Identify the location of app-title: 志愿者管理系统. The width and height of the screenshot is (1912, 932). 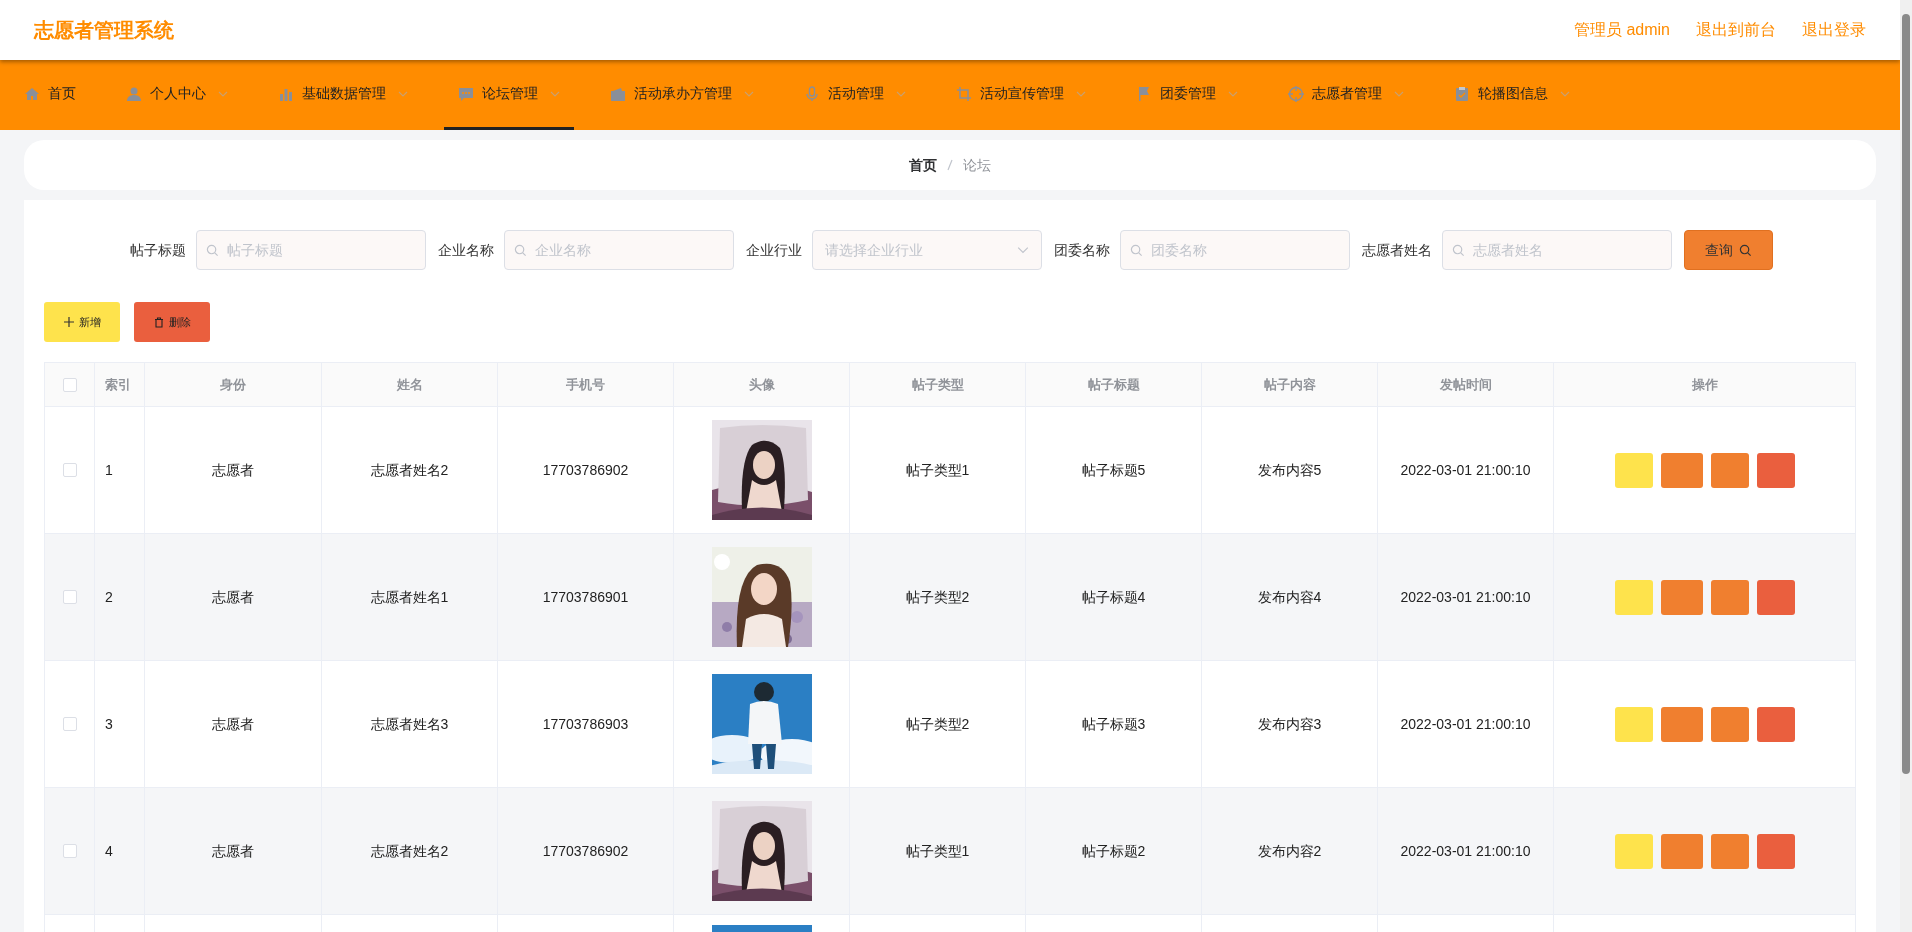
(104, 30).